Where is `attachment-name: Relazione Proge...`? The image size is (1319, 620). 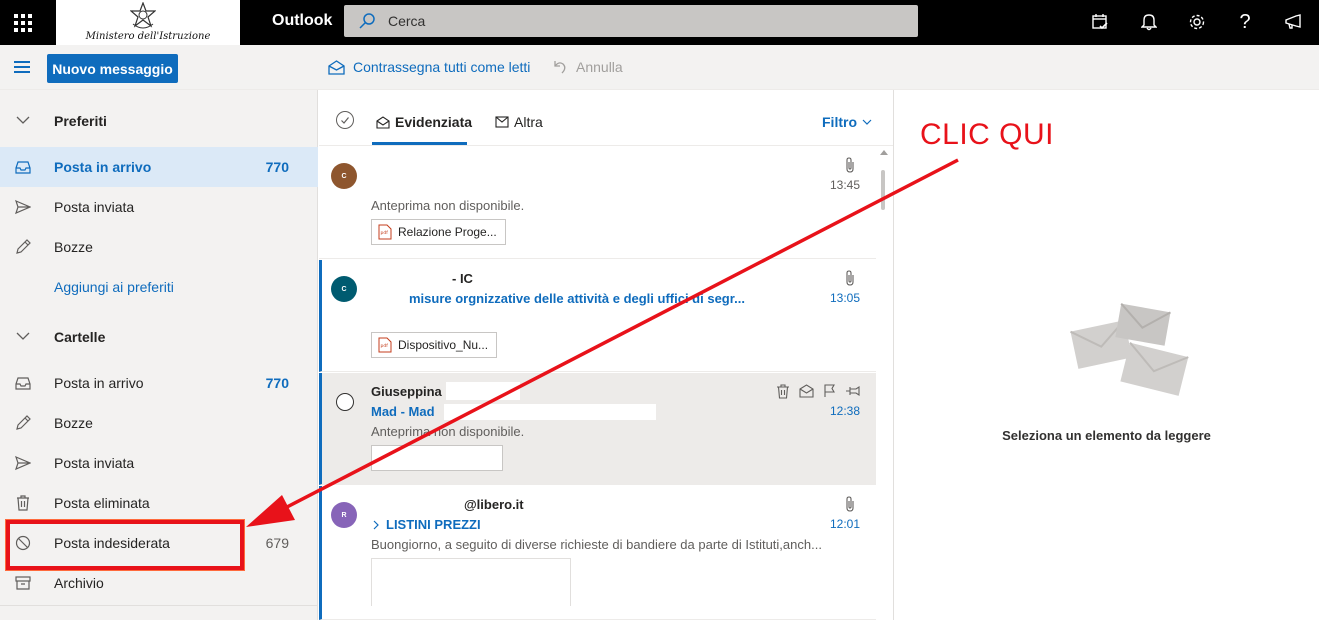 attachment-name: Relazione Proge... is located at coordinates (447, 232).